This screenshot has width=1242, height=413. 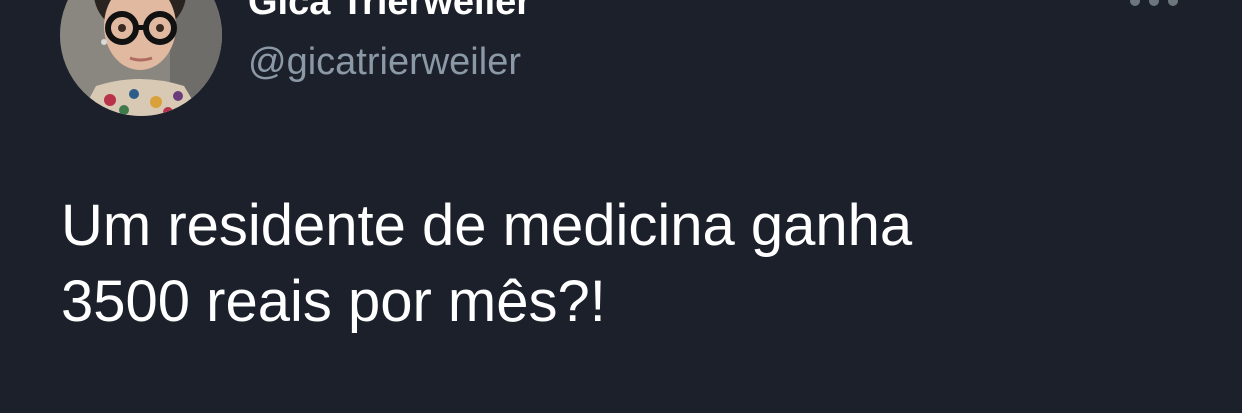 I want to click on profile-photo-icon, so click(x=141, y=58).